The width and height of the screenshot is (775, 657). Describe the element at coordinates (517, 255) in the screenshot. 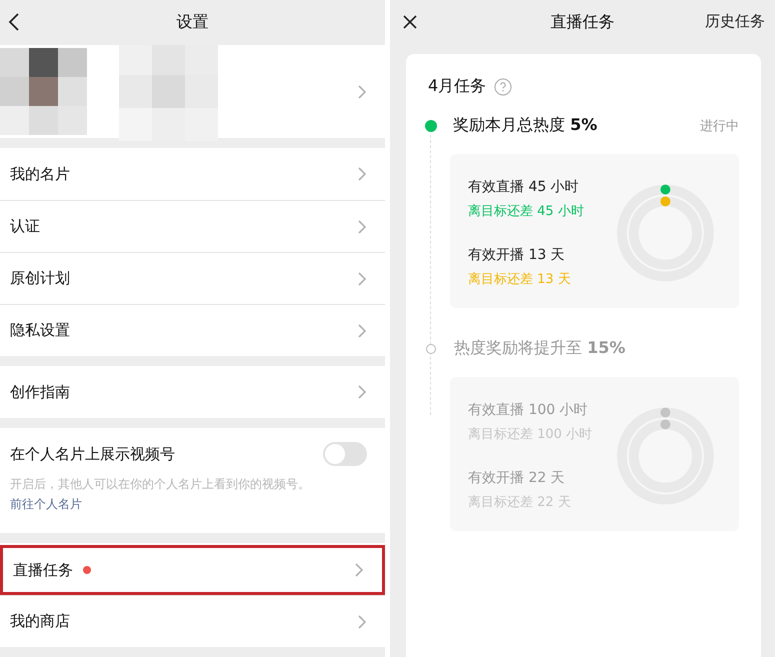

I see `task-label: 有效开播 13 天` at that location.